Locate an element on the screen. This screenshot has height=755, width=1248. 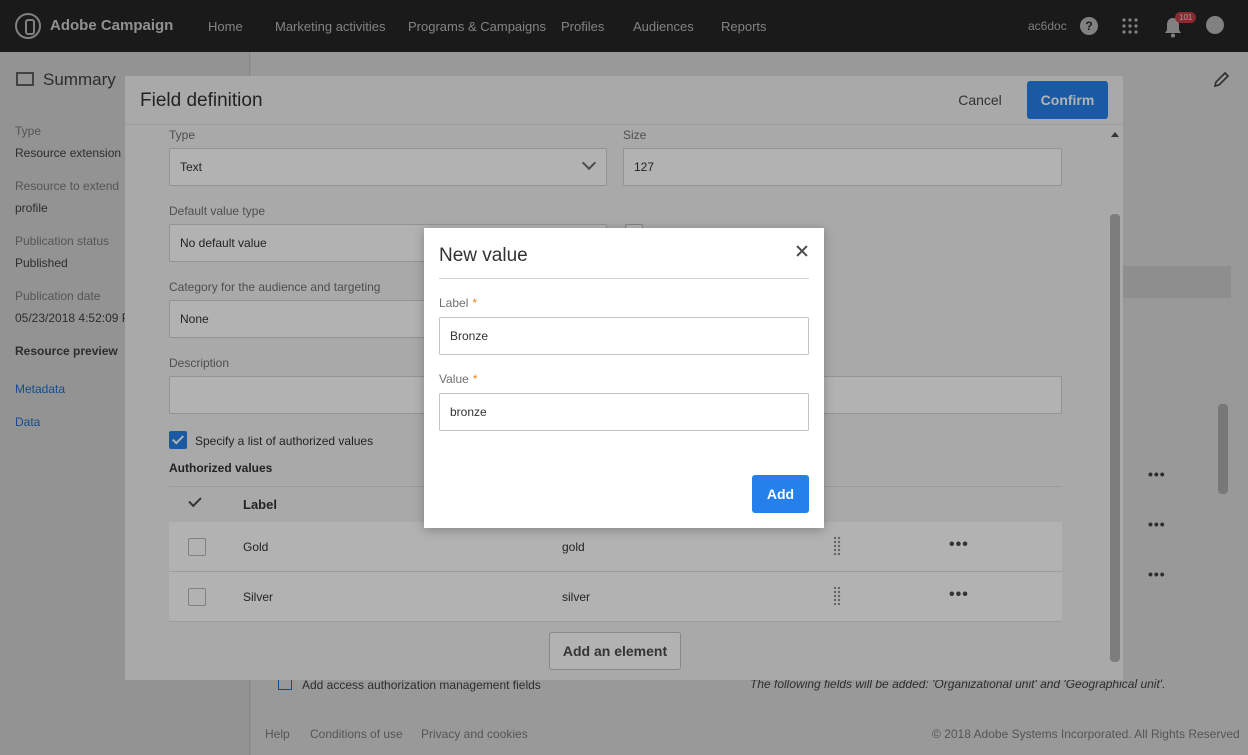
modal-divider is located at coordinates (624, 278).